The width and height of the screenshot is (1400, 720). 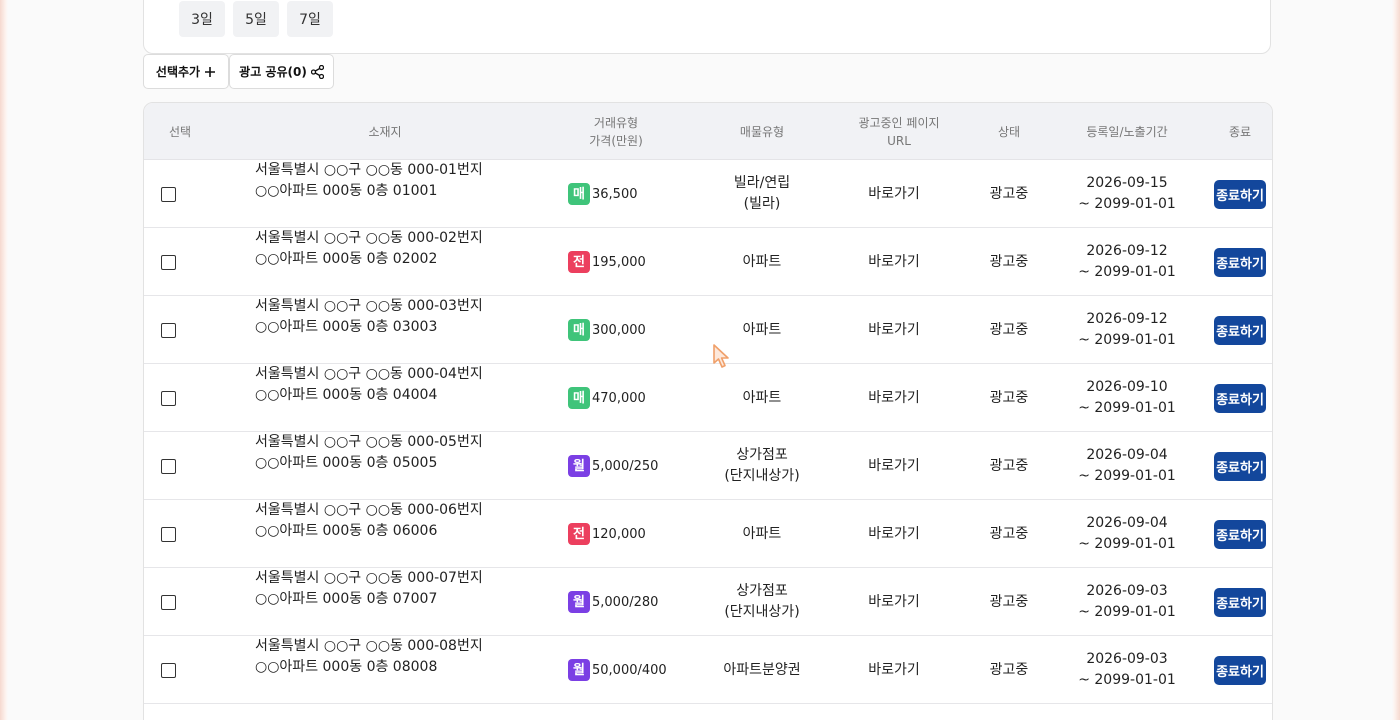 What do you see at coordinates (625, 466) in the screenshot?
I see `price-value: 5,000/250` at bounding box center [625, 466].